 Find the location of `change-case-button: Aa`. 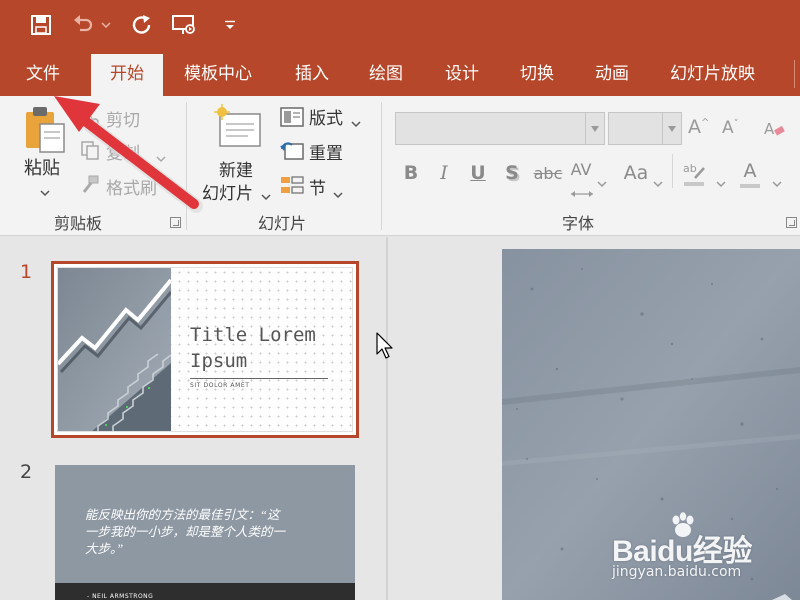

change-case-button: Aa is located at coordinates (636, 173).